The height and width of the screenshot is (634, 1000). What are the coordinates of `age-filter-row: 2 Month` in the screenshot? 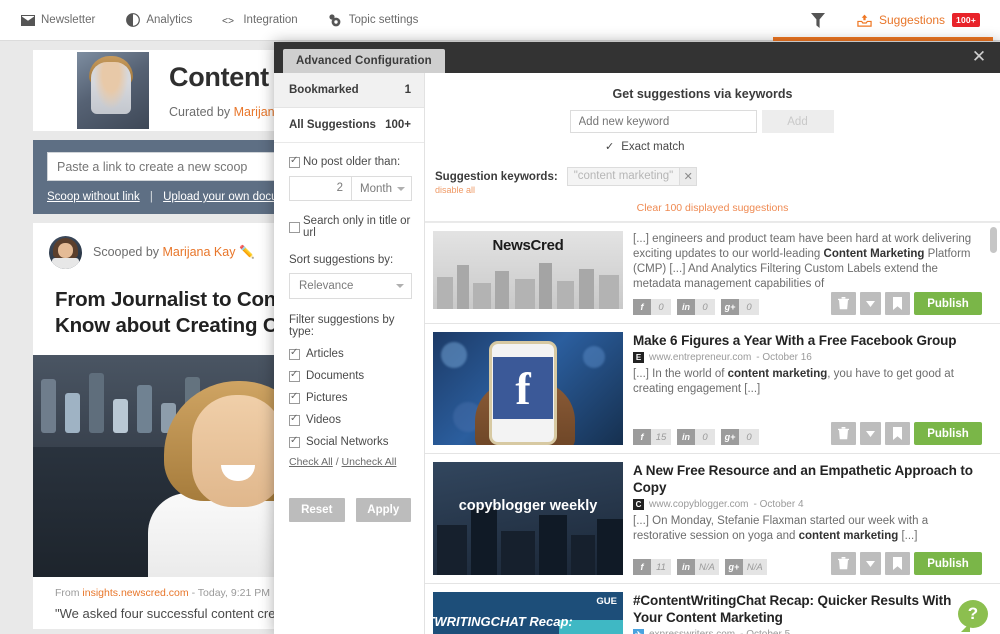 It's located at (350, 188).